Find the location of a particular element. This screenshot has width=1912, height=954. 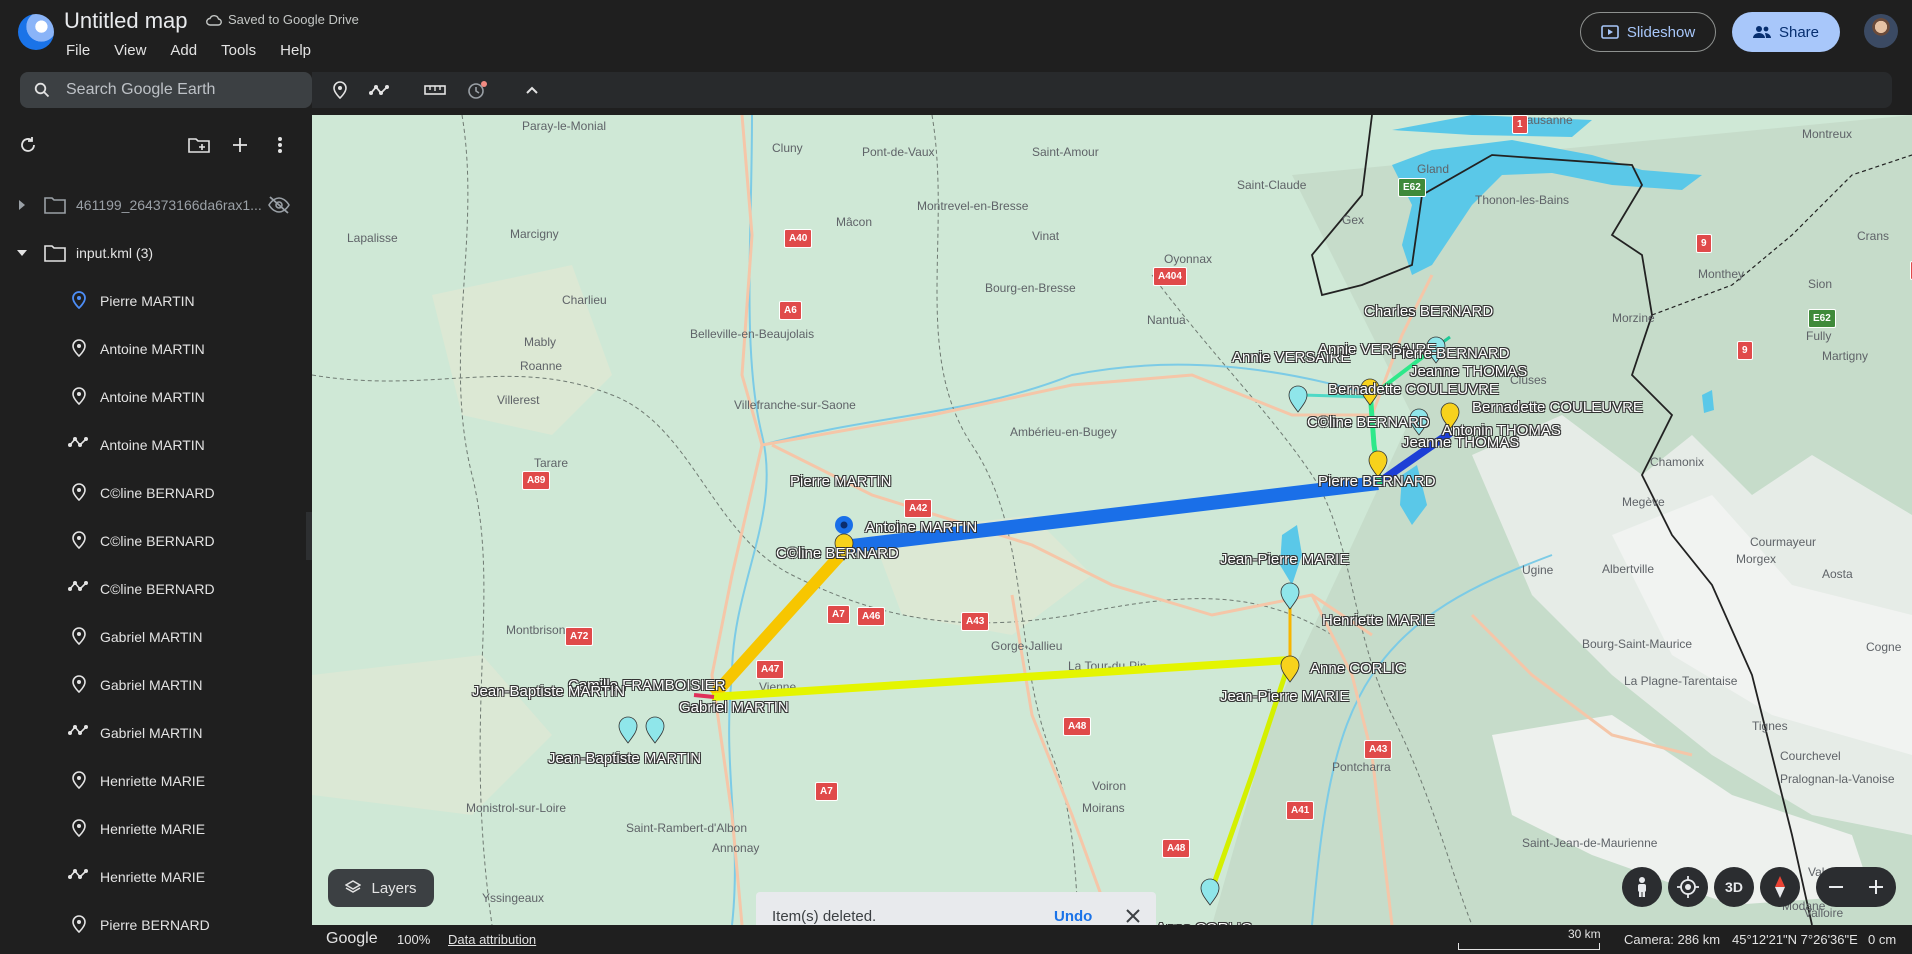

search-input is located at coordinates (176, 90).